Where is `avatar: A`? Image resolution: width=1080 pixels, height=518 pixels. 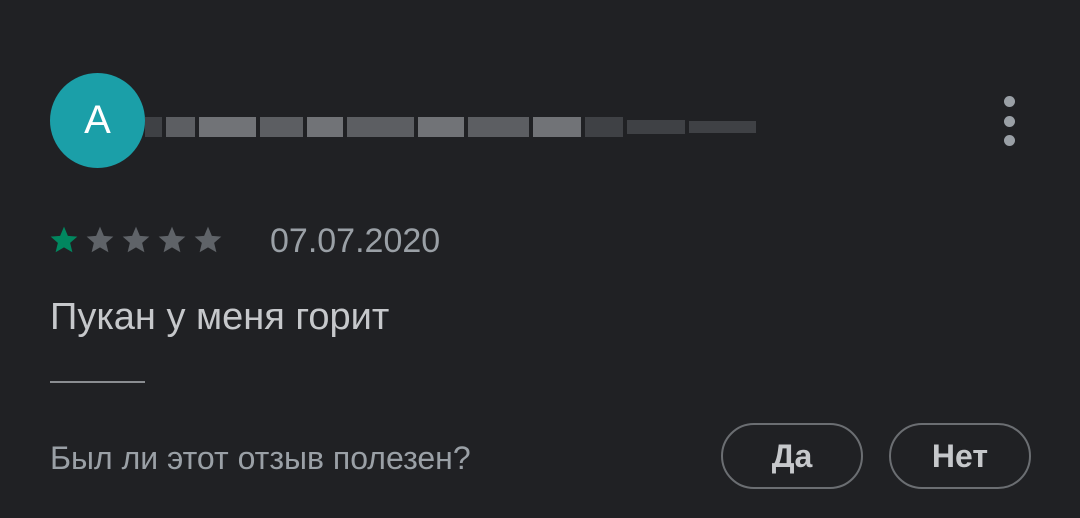 avatar: A is located at coordinates (97, 120).